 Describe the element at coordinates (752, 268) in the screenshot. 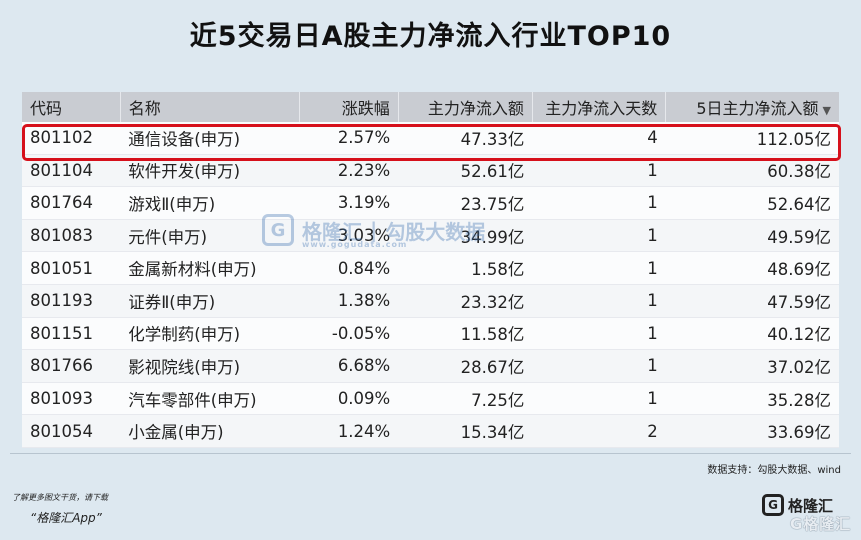

I see `cell-5day-inflow: 48.69亿` at that location.